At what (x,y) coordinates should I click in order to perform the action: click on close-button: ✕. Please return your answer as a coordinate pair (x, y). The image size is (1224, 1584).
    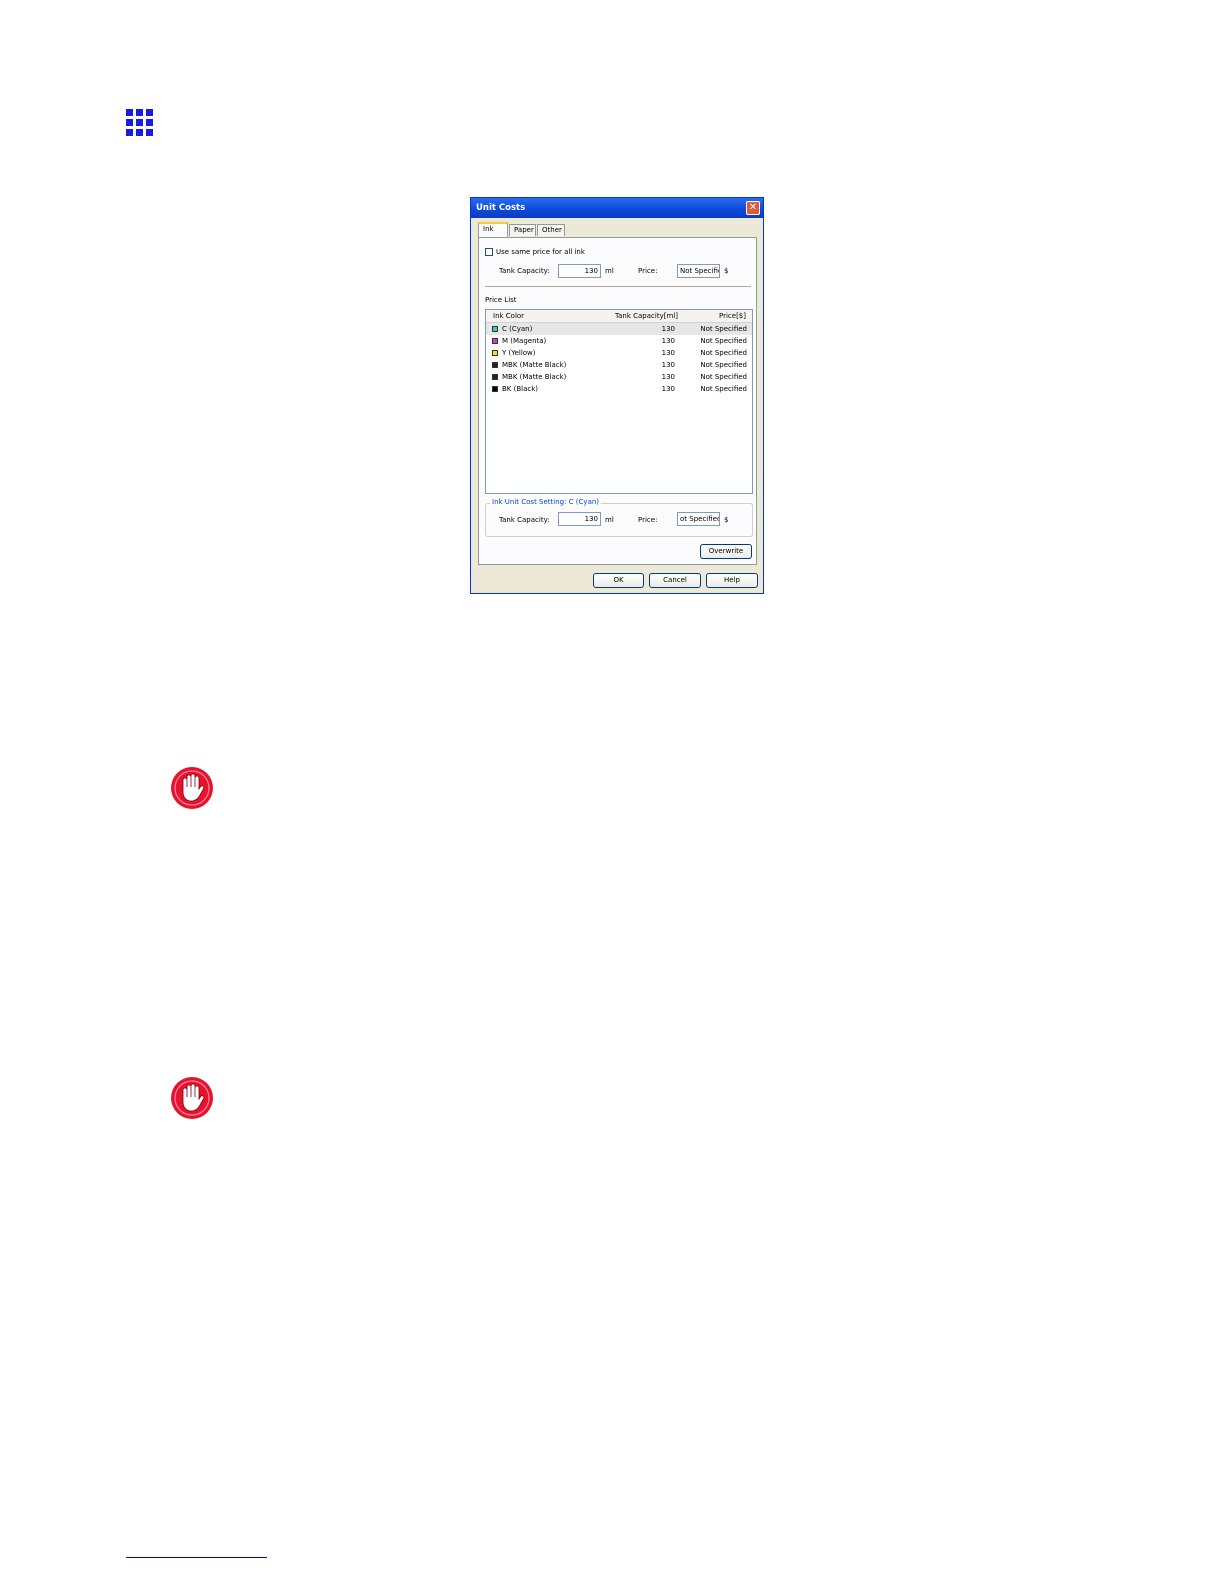
    Looking at the image, I should click on (753, 208).